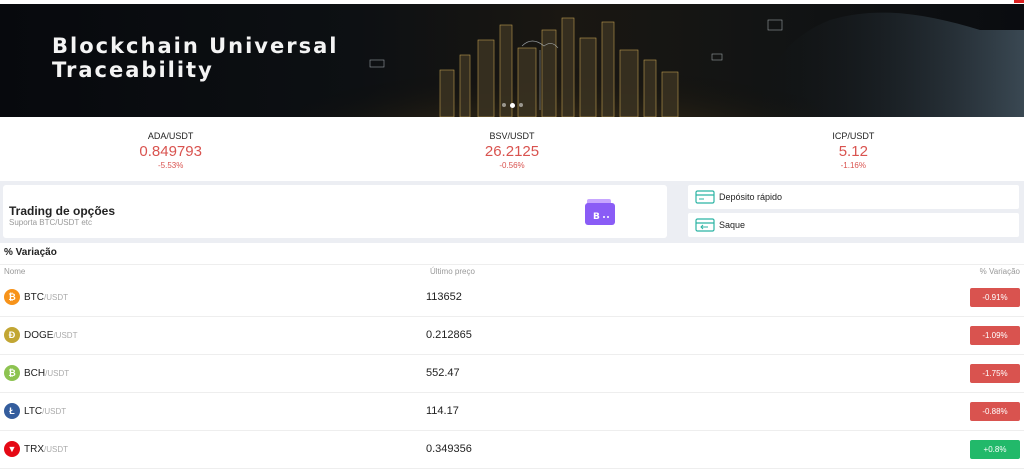  I want to click on banner-title: Blockchain Universal Traceability, so click(195, 58).